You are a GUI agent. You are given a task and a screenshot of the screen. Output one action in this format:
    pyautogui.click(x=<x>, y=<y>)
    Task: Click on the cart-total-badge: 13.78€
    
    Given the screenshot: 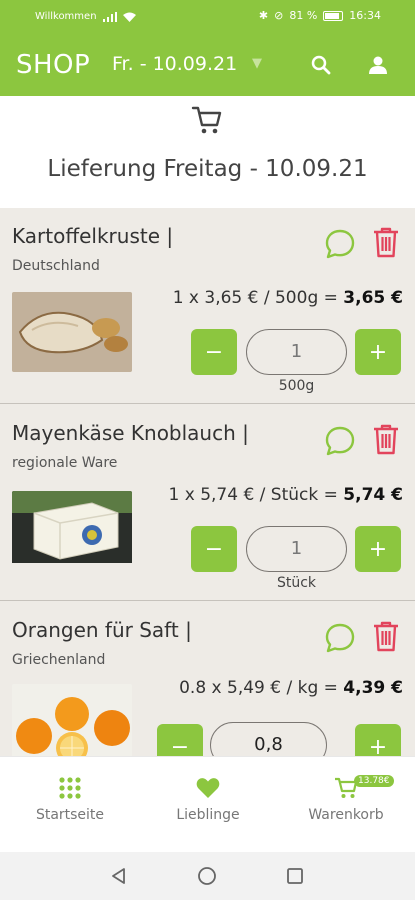 What is the action you would take?
    pyautogui.click(x=374, y=781)
    